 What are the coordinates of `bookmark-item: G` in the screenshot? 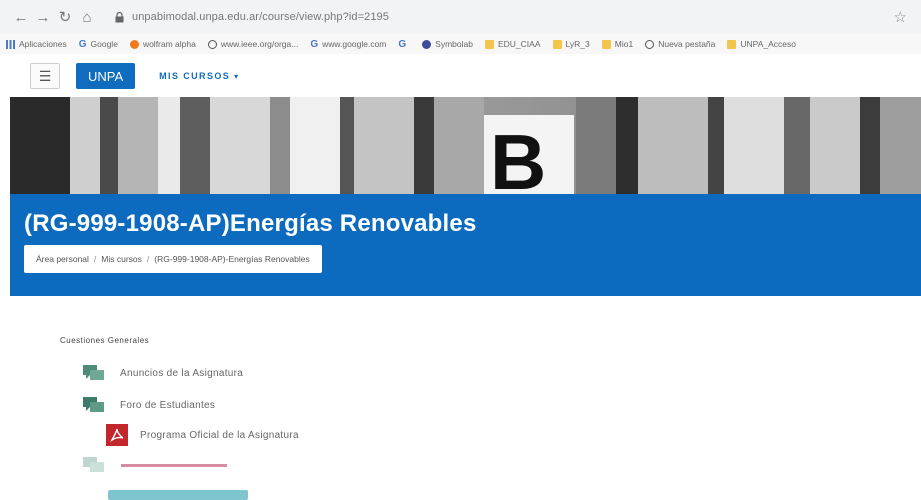 It's located at (404, 44).